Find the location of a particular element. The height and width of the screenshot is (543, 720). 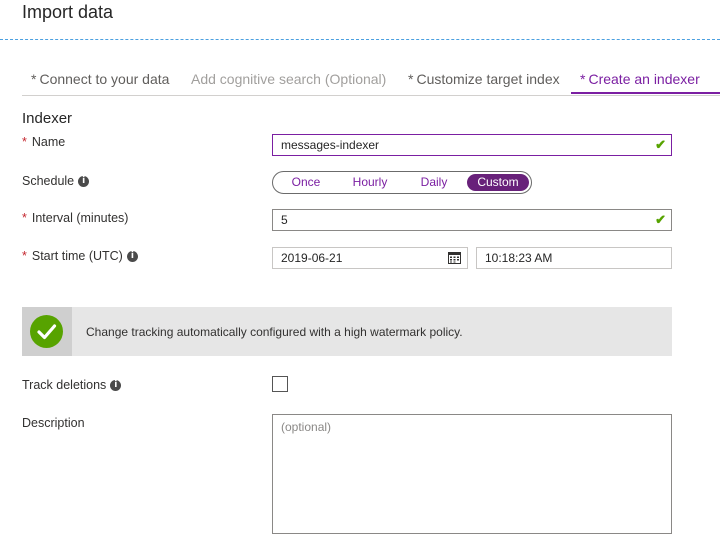

tab-create-an-indexer: * Create an indexer is located at coordinates (640, 79).